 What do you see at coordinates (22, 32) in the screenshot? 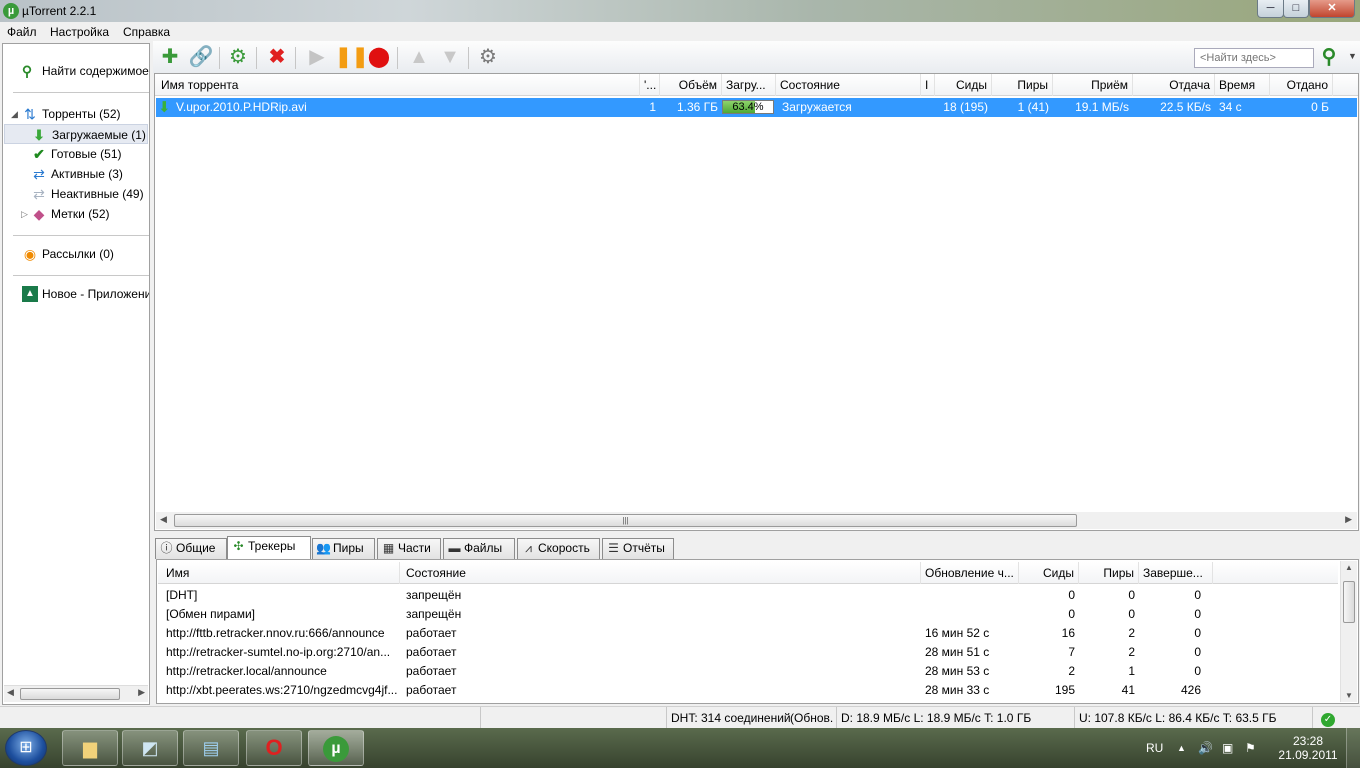
I see `menu-file: Файл` at bounding box center [22, 32].